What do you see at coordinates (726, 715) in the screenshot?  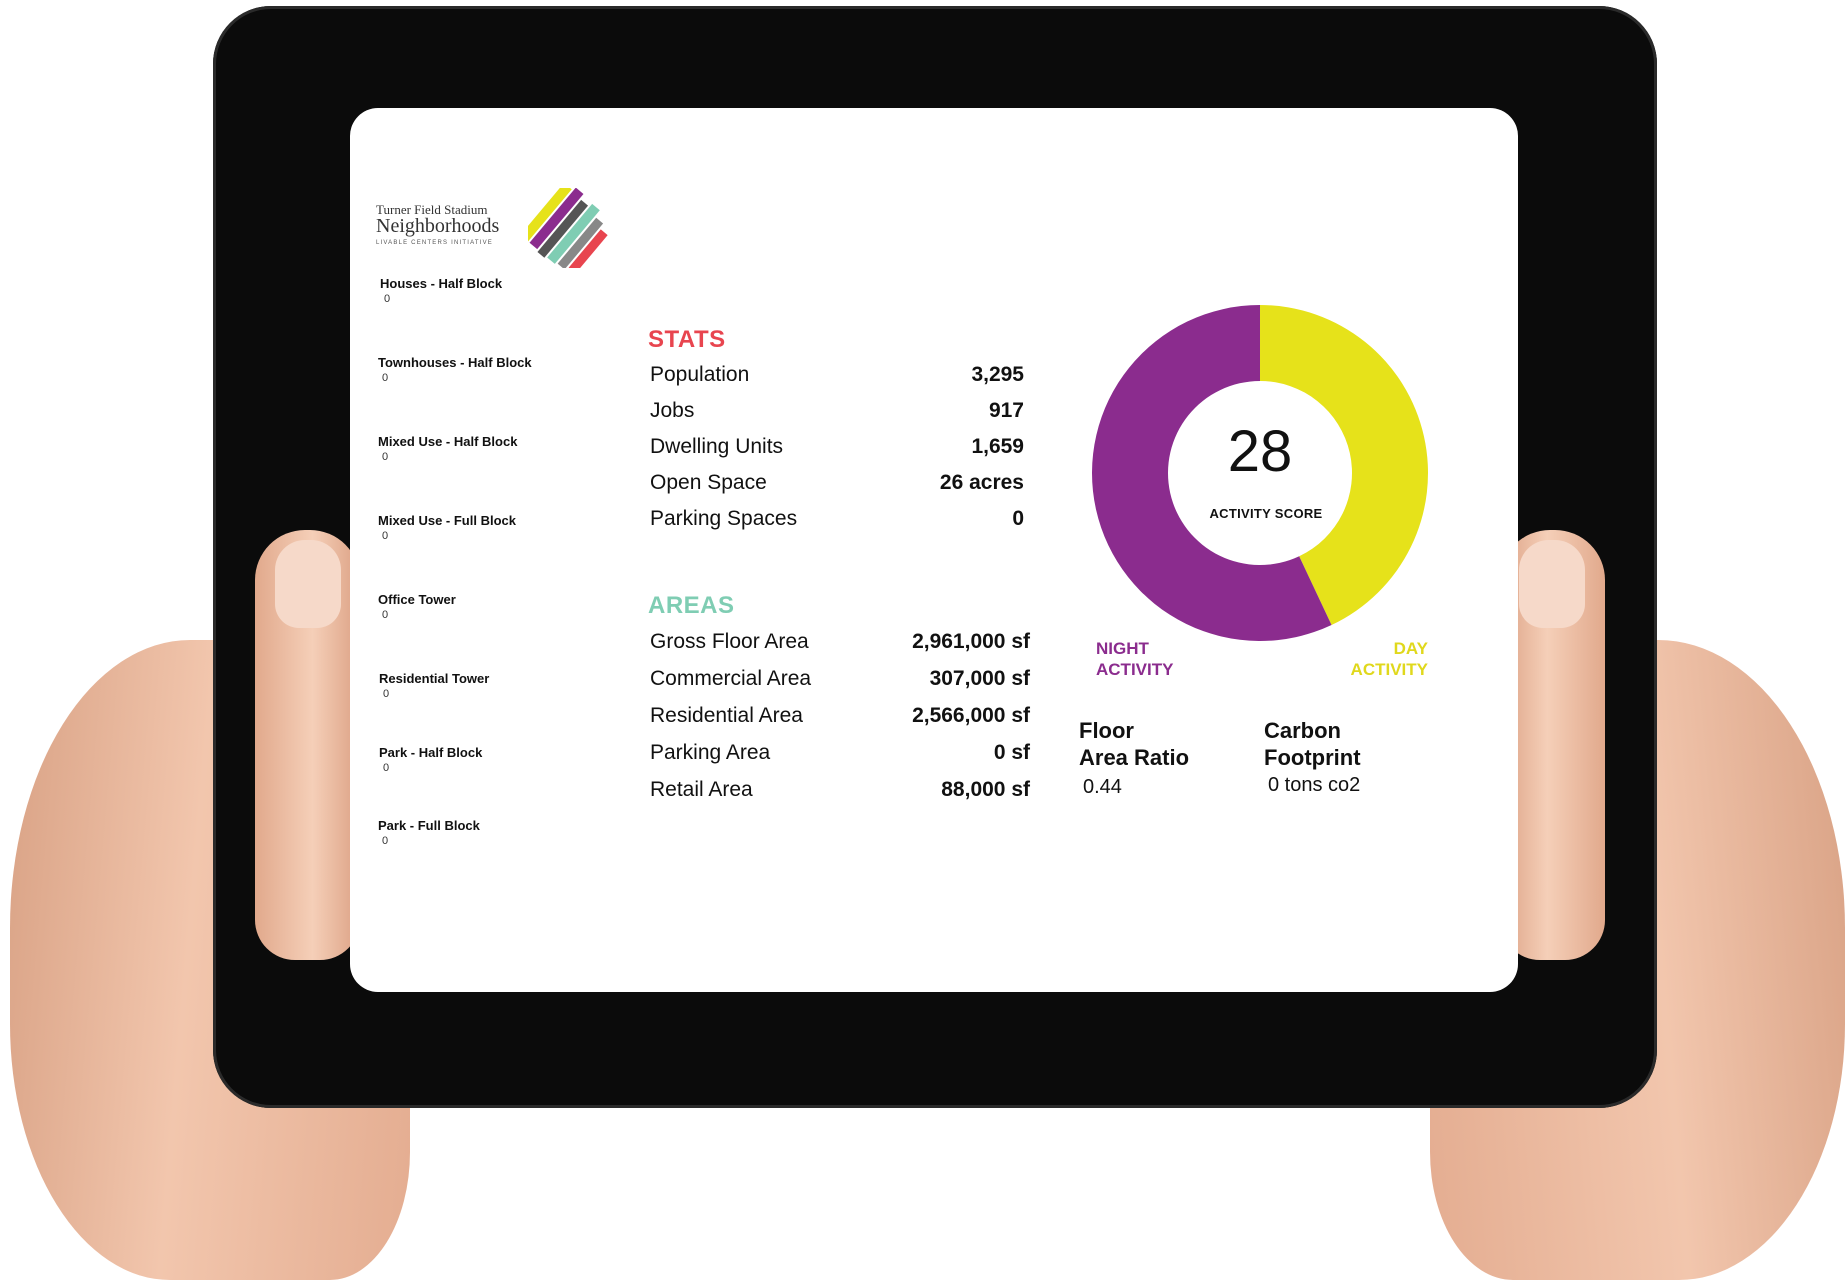 I see `area-label: Residential Area` at bounding box center [726, 715].